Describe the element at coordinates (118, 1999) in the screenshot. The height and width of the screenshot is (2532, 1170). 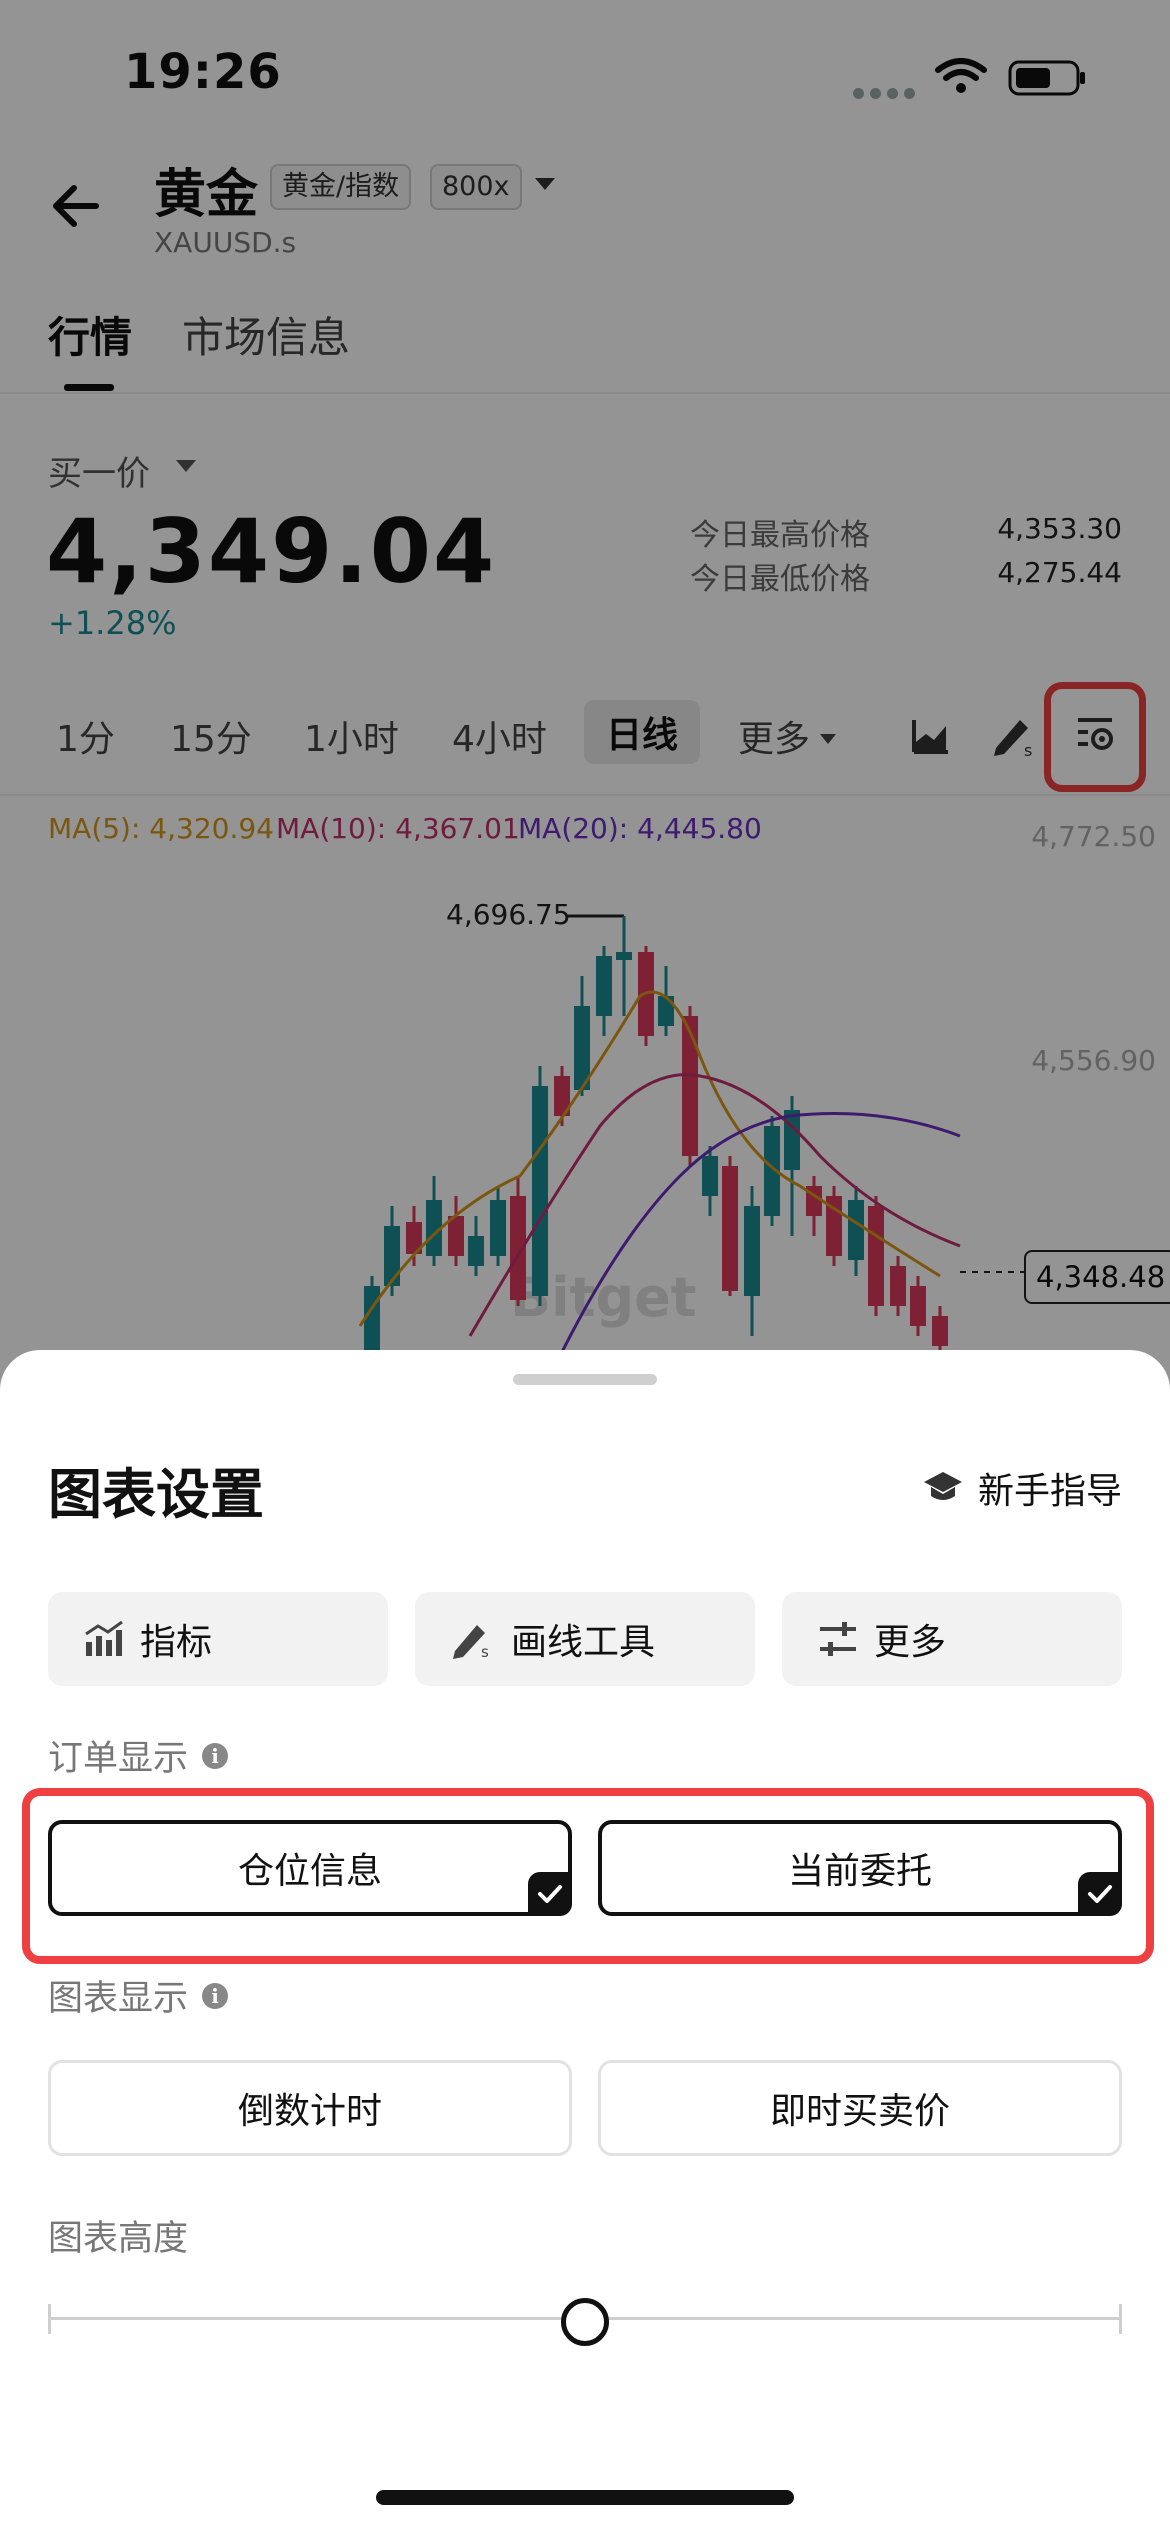
I see `chart-display-label: 图表显示` at that location.